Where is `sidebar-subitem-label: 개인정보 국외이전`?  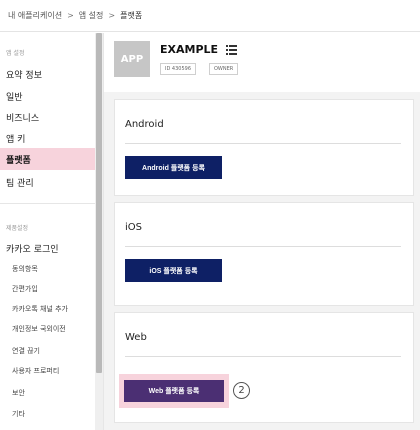 sidebar-subitem-label: 개인정보 국외이전 is located at coordinates (39, 329).